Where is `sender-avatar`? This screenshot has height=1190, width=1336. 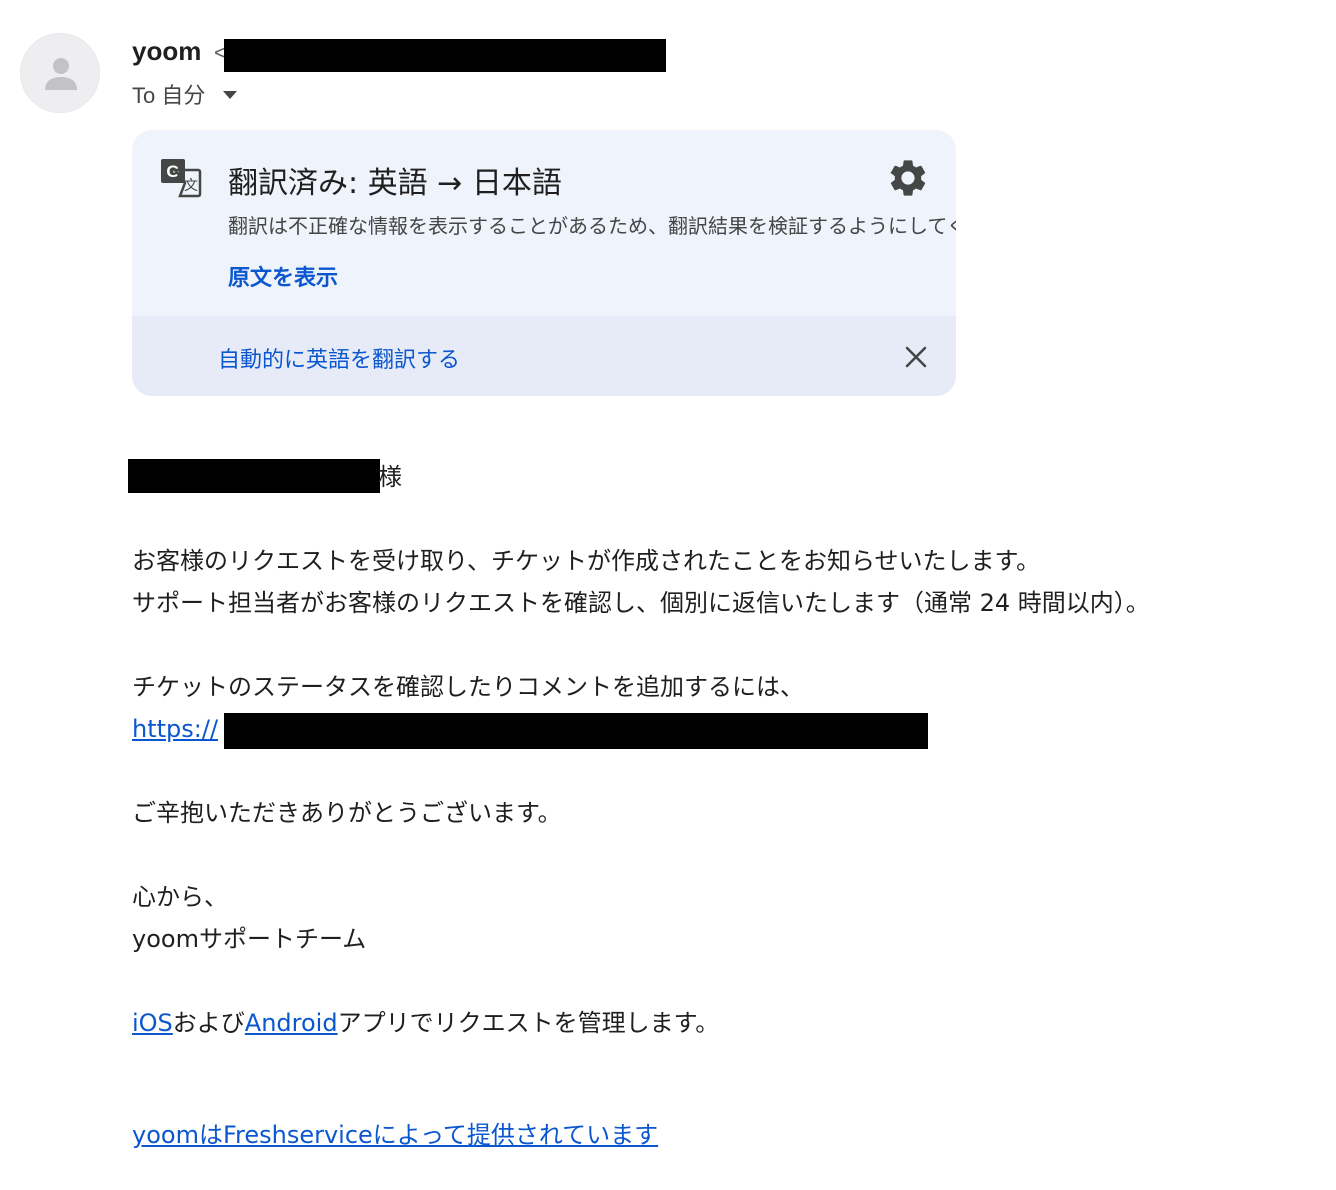
sender-avatar is located at coordinates (60, 73).